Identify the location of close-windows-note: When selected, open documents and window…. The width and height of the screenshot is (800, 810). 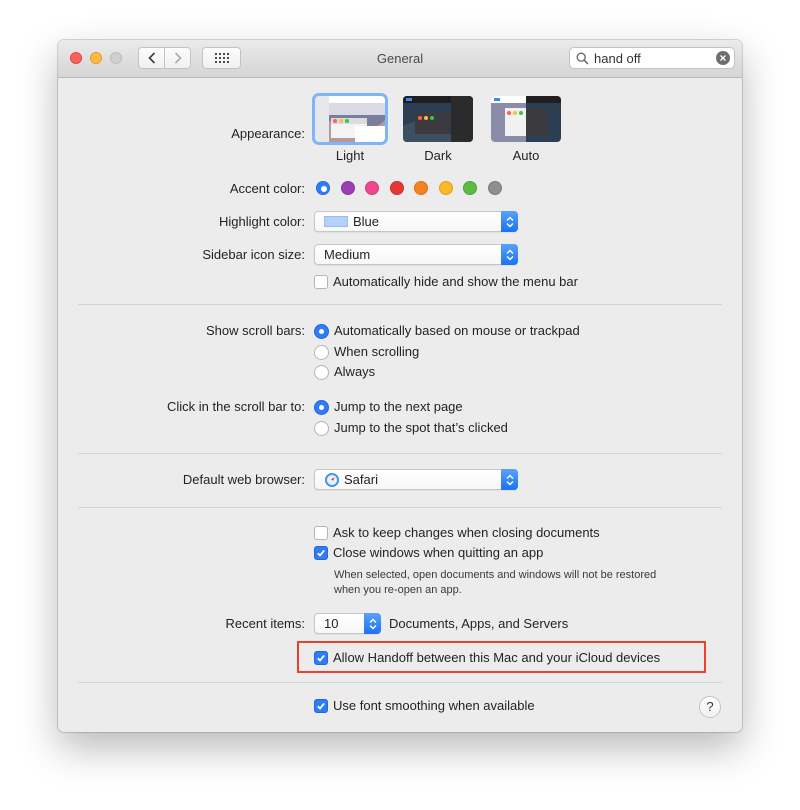
(524, 583).